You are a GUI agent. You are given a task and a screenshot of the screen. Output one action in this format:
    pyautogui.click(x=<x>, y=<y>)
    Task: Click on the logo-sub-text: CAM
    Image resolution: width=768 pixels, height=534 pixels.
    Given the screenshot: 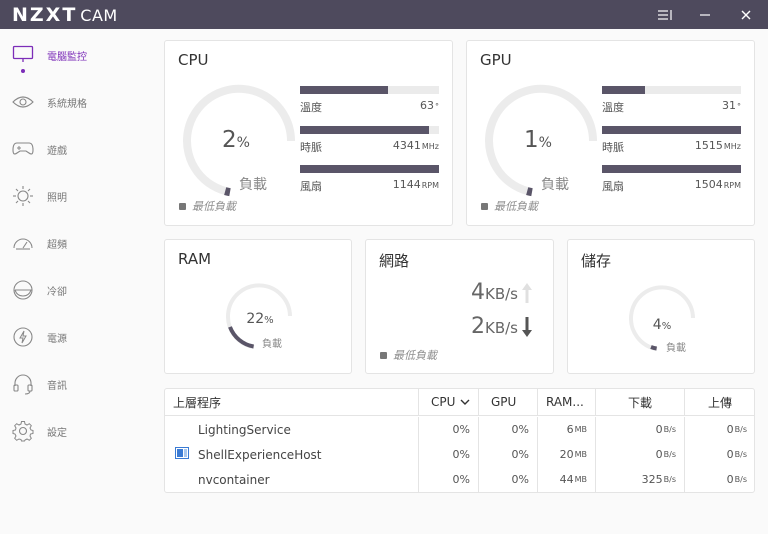 What is the action you would take?
    pyautogui.click(x=99, y=15)
    